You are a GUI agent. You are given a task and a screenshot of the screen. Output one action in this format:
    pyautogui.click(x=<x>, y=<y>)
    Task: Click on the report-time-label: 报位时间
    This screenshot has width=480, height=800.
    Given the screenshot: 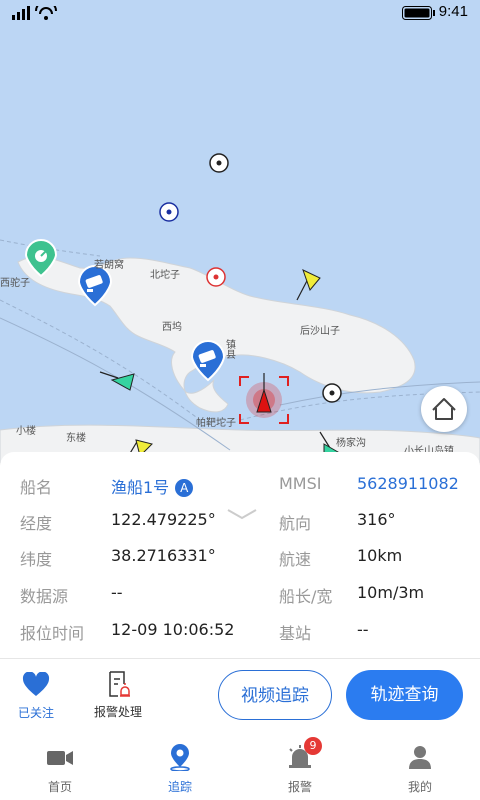 What is the action you would take?
    pyautogui.click(x=52, y=633)
    